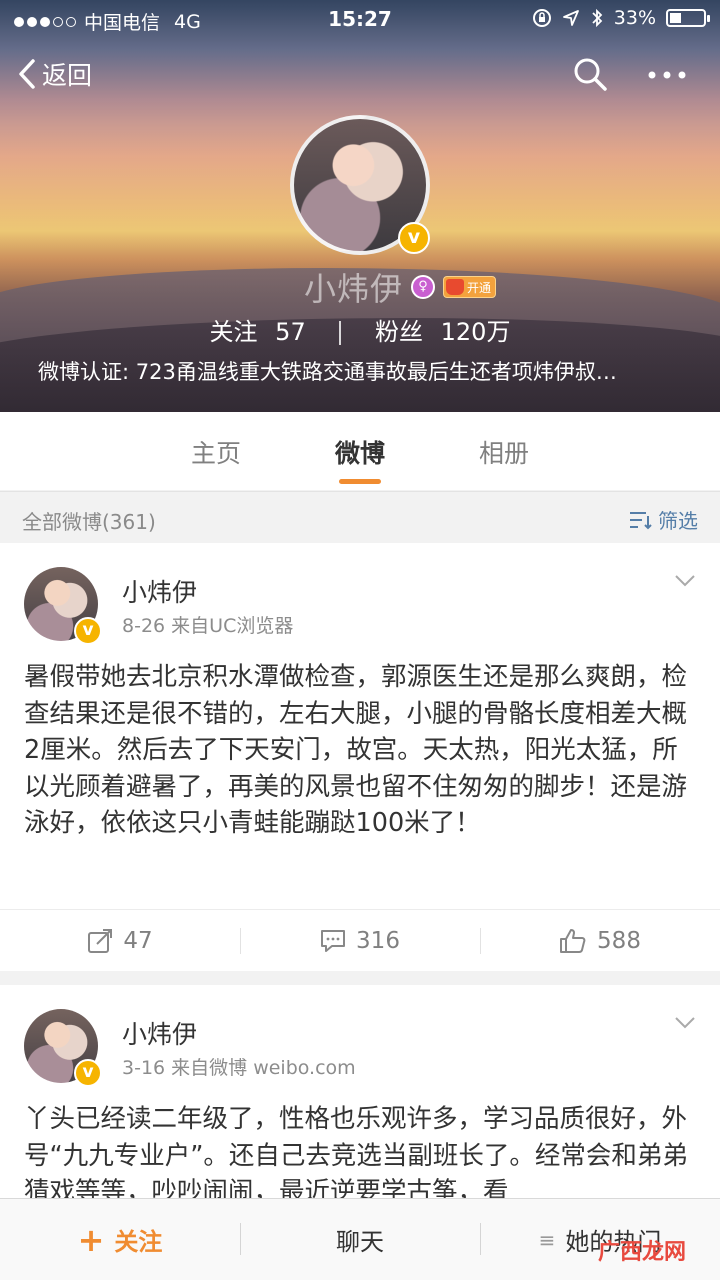  Describe the element at coordinates (455, 287) in the screenshot. I see `crown-icon` at that location.